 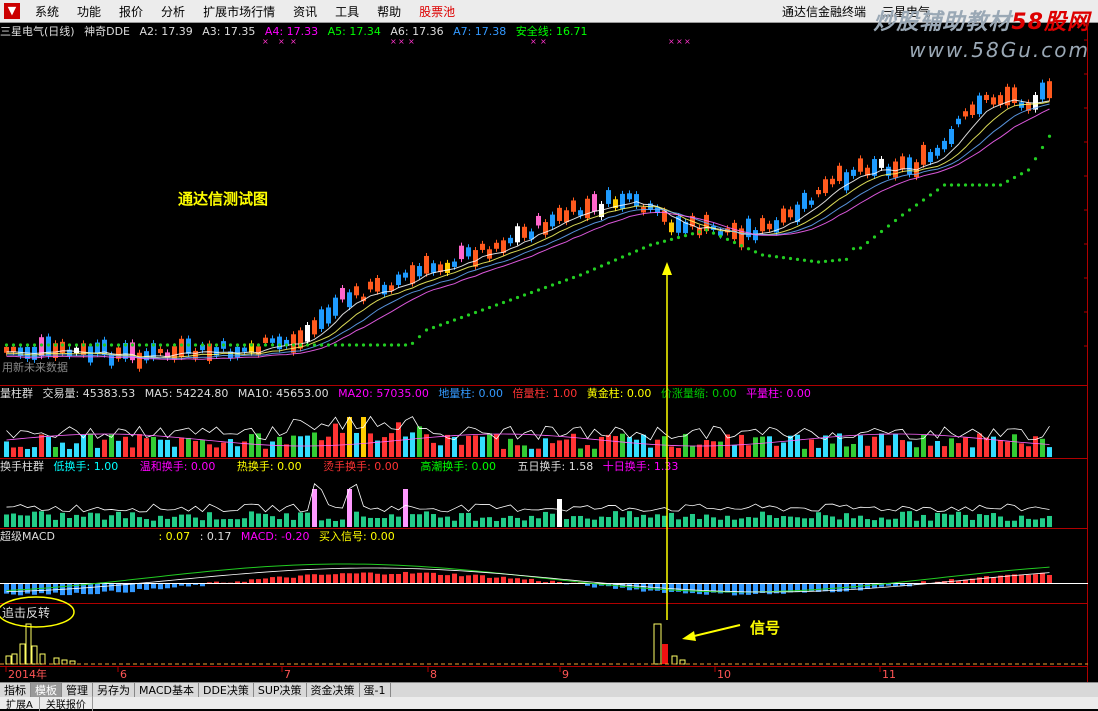 I want to click on tab-macd-basic: MACD基本, so click(x=167, y=690).